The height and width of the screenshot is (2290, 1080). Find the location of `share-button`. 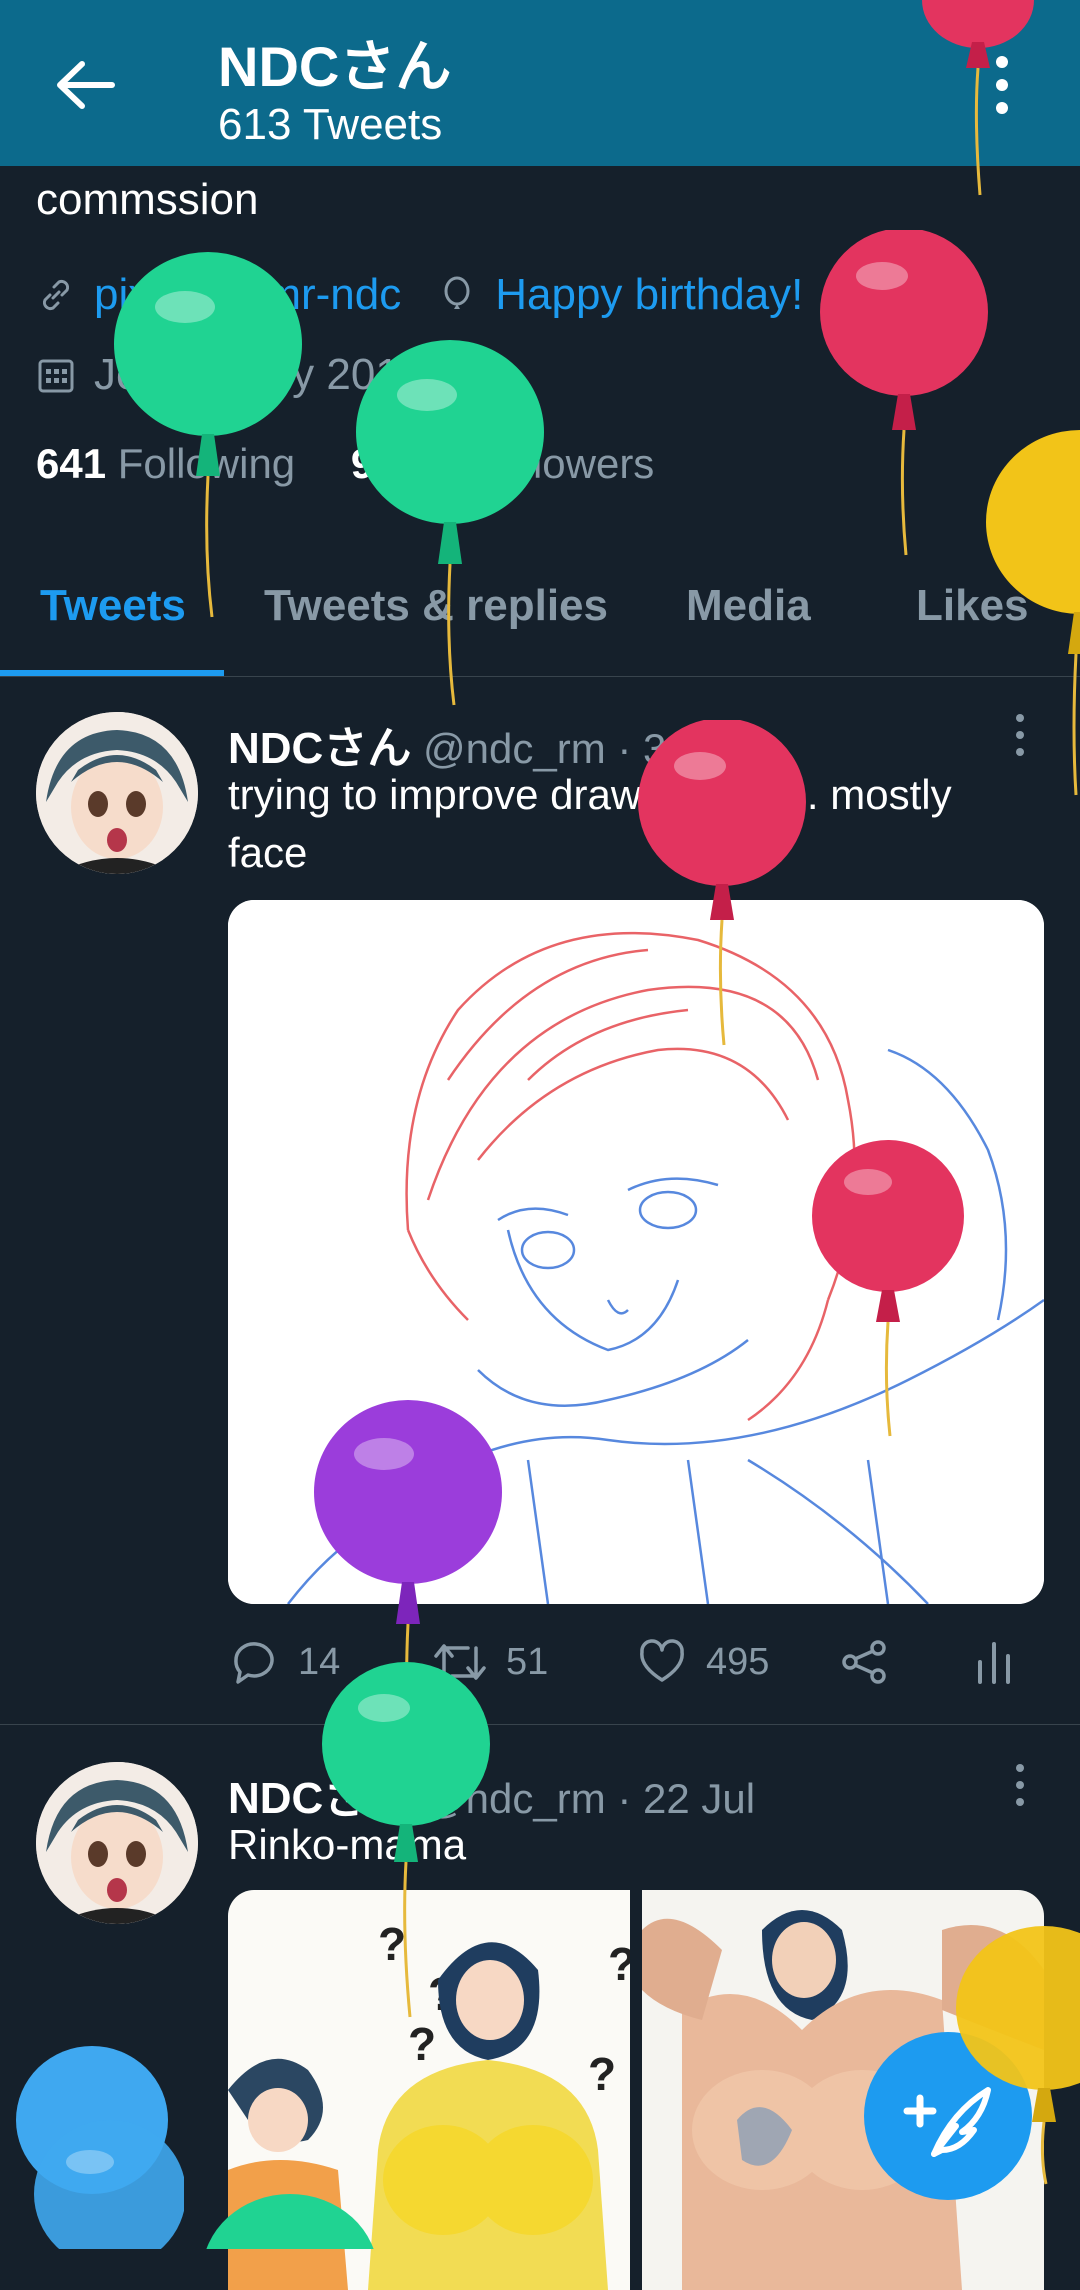

share-button is located at coordinates (873, 1662).